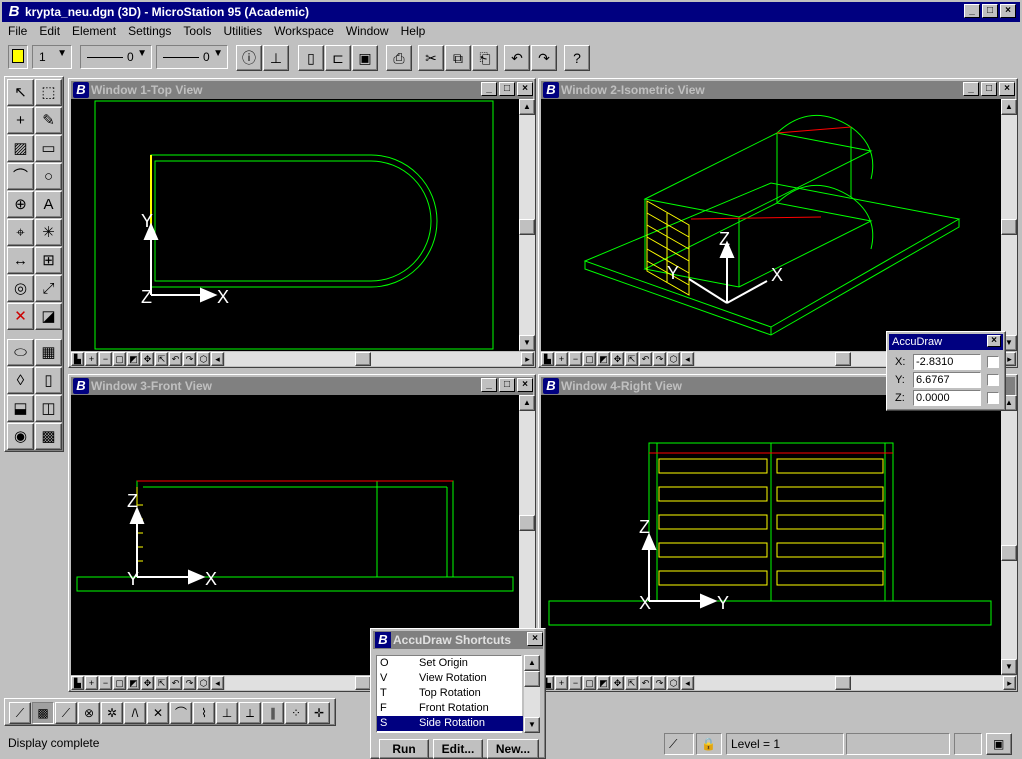  I want to click on fence-icon: ⬚, so click(48, 92).